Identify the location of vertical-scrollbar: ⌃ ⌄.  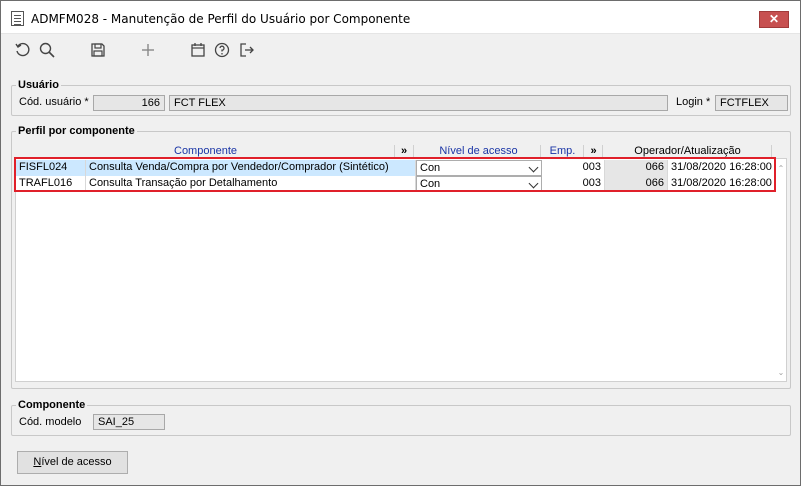
(781, 270).